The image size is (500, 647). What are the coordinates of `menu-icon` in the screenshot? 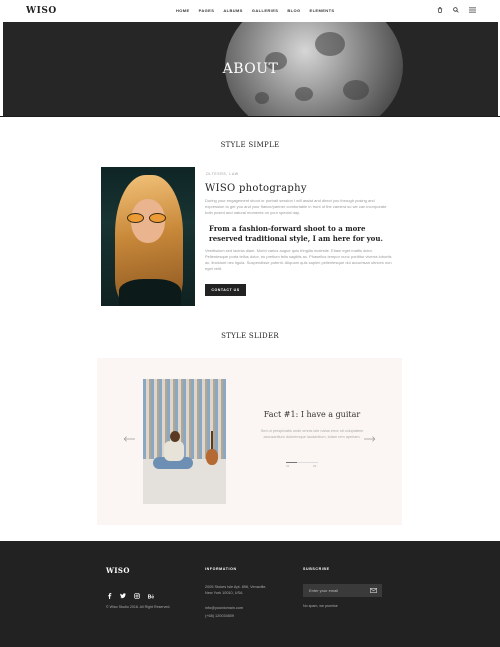 It's located at (472, 10).